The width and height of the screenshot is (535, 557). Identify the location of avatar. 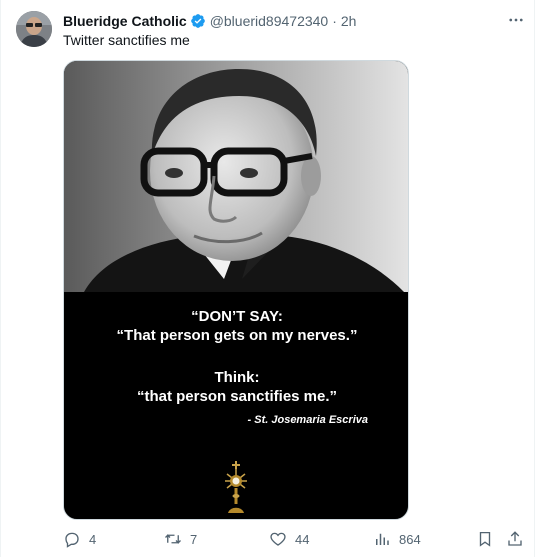
(34, 29).